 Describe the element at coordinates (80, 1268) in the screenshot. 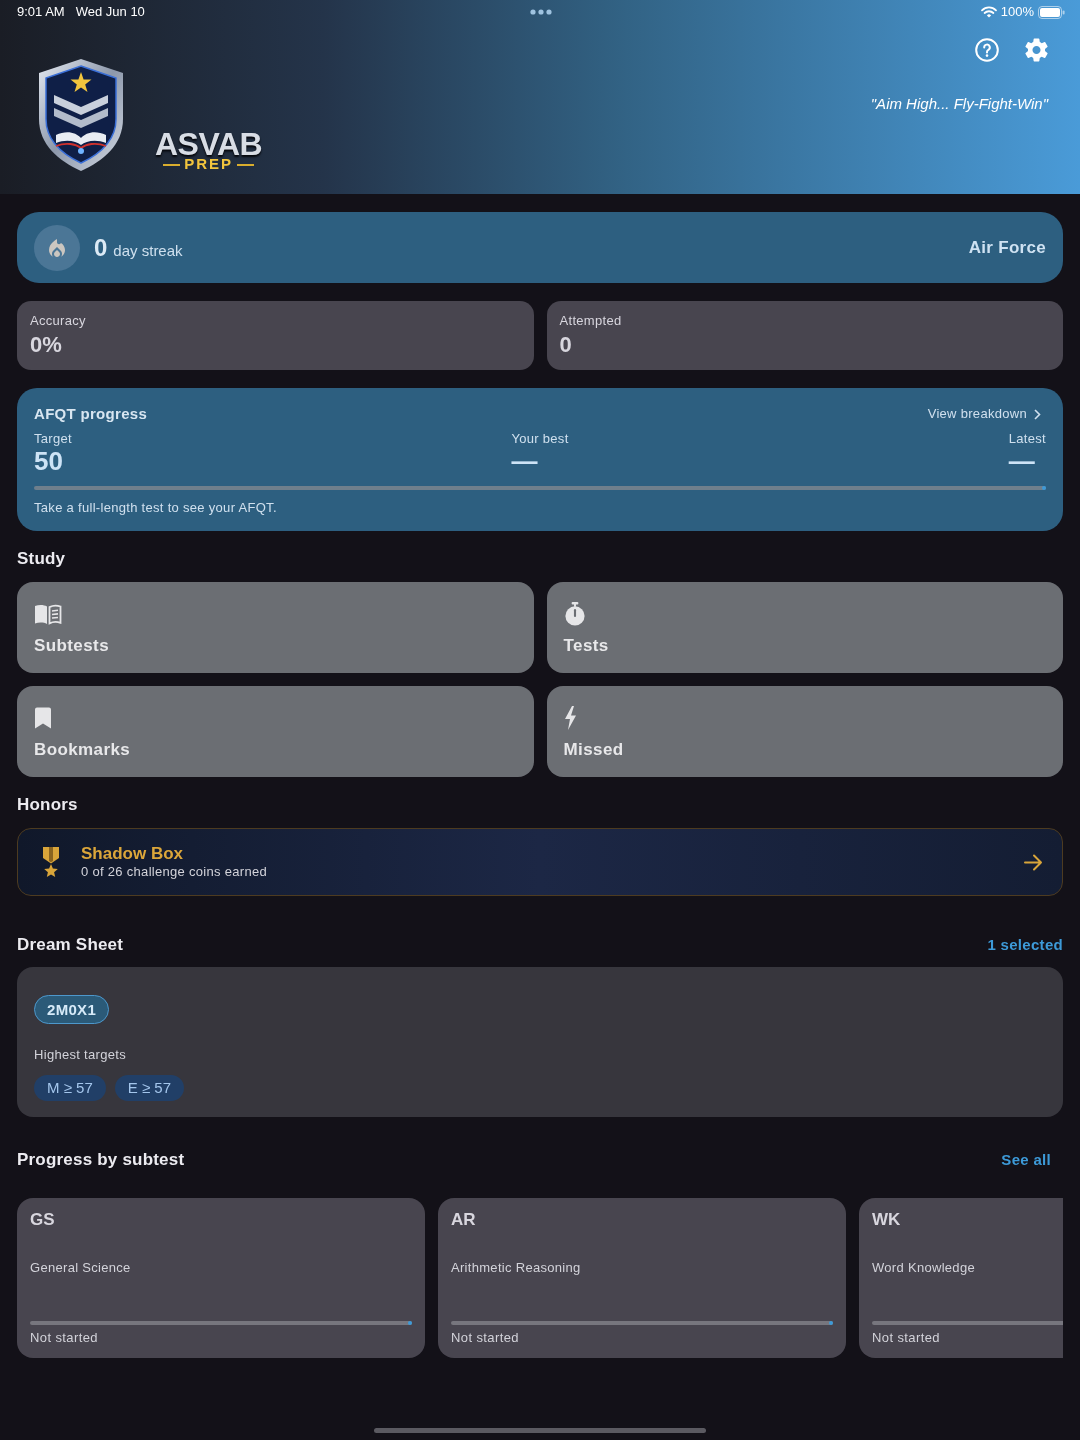

I see `subtest-name: General Science` at that location.